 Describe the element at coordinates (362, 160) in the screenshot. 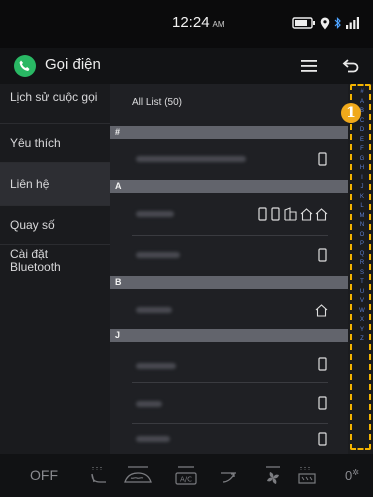

I see `index-letter: G` at that location.